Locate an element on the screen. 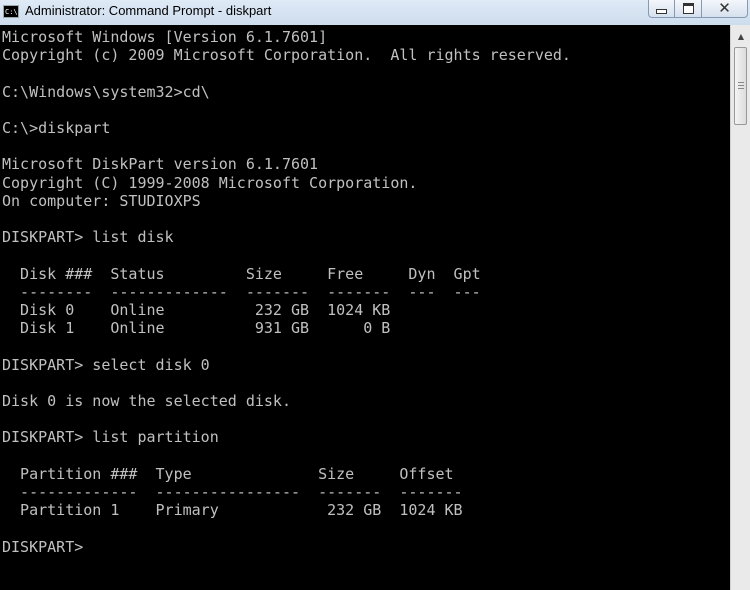 The image size is (750, 590). console-line: On computer: STUDIOXPS is located at coordinates (101, 200).